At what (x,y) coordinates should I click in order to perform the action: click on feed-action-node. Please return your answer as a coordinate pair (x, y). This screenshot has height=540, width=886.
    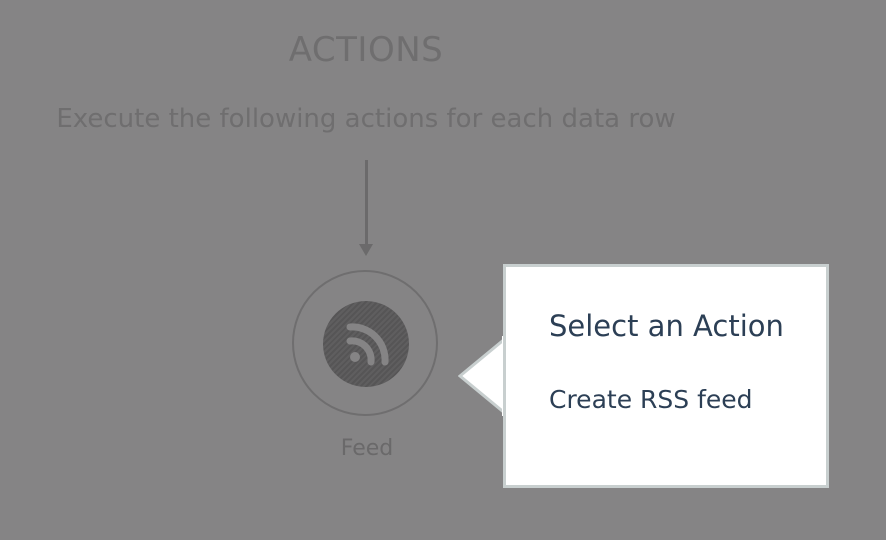
    Looking at the image, I should click on (365, 343).